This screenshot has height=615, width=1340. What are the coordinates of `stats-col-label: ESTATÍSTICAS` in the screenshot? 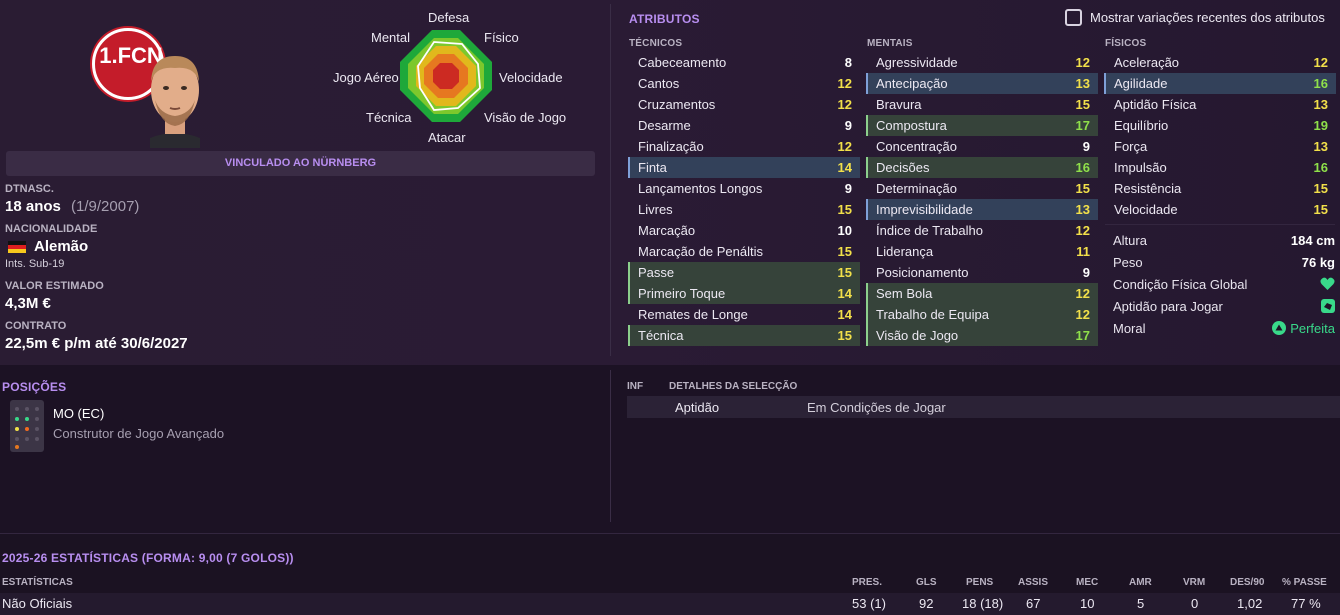 It's located at (37, 582).